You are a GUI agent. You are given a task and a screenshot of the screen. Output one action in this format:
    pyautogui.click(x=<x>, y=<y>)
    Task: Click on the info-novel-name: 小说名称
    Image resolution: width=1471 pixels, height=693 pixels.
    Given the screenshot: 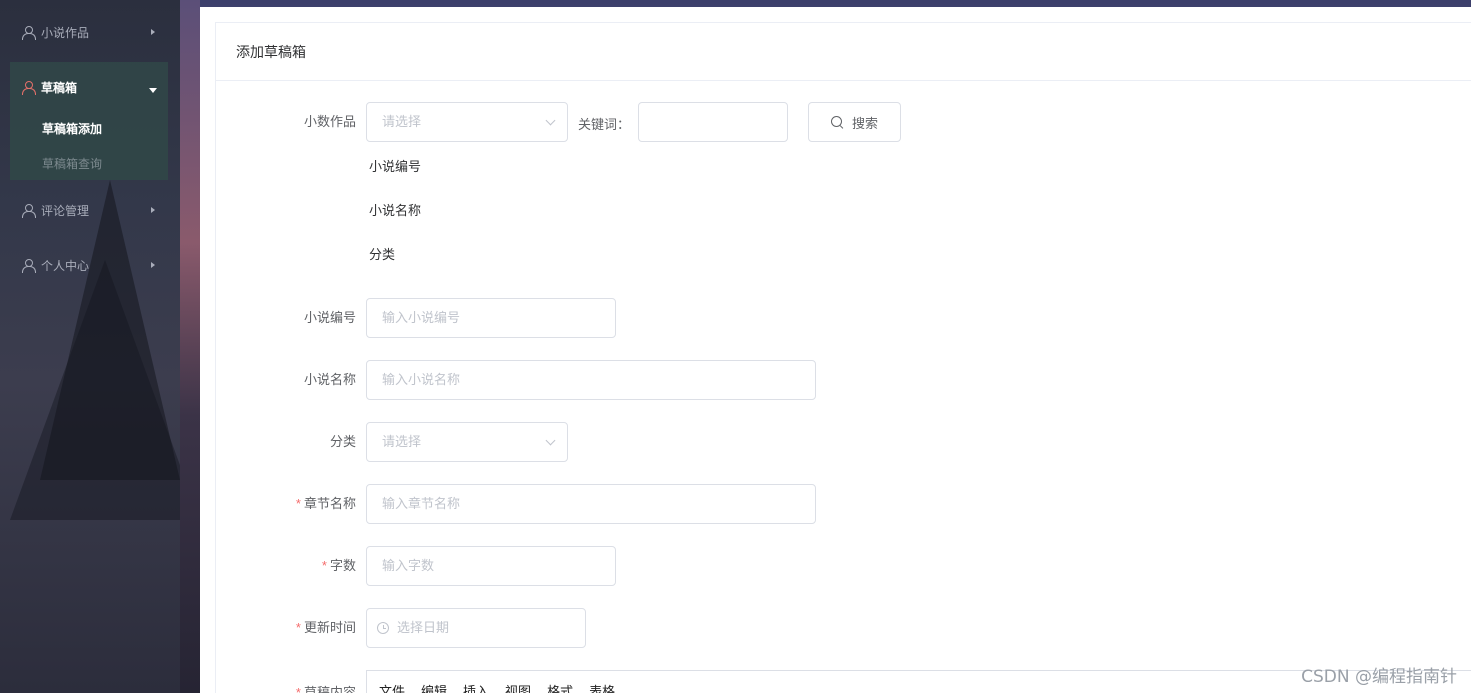 What is the action you would take?
    pyautogui.click(x=395, y=210)
    